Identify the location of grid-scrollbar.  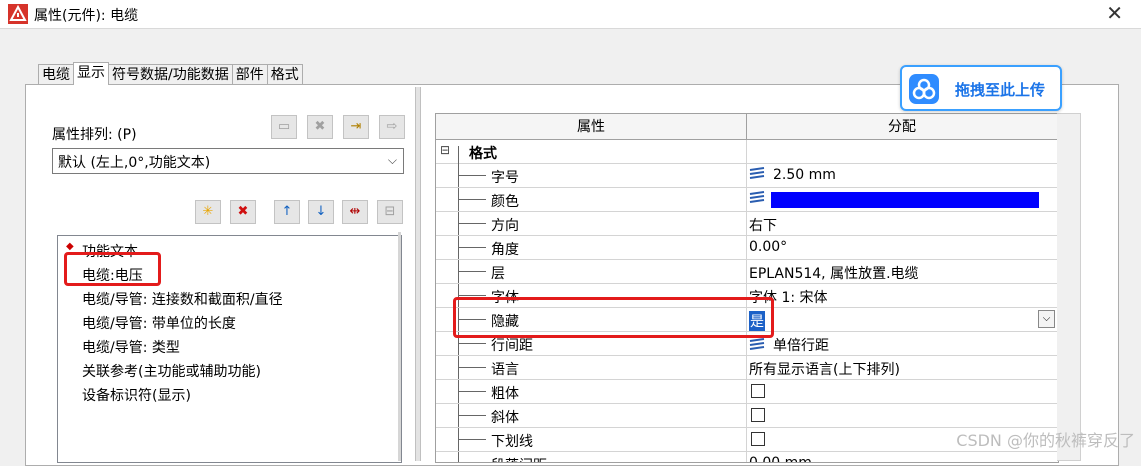
(1069, 287).